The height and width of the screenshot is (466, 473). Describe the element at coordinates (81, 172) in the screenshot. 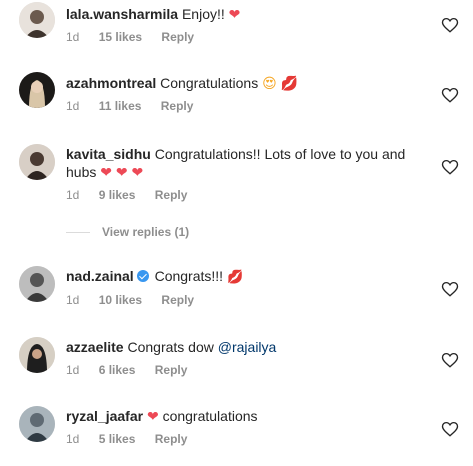

I see `comment-body: hubs` at that location.